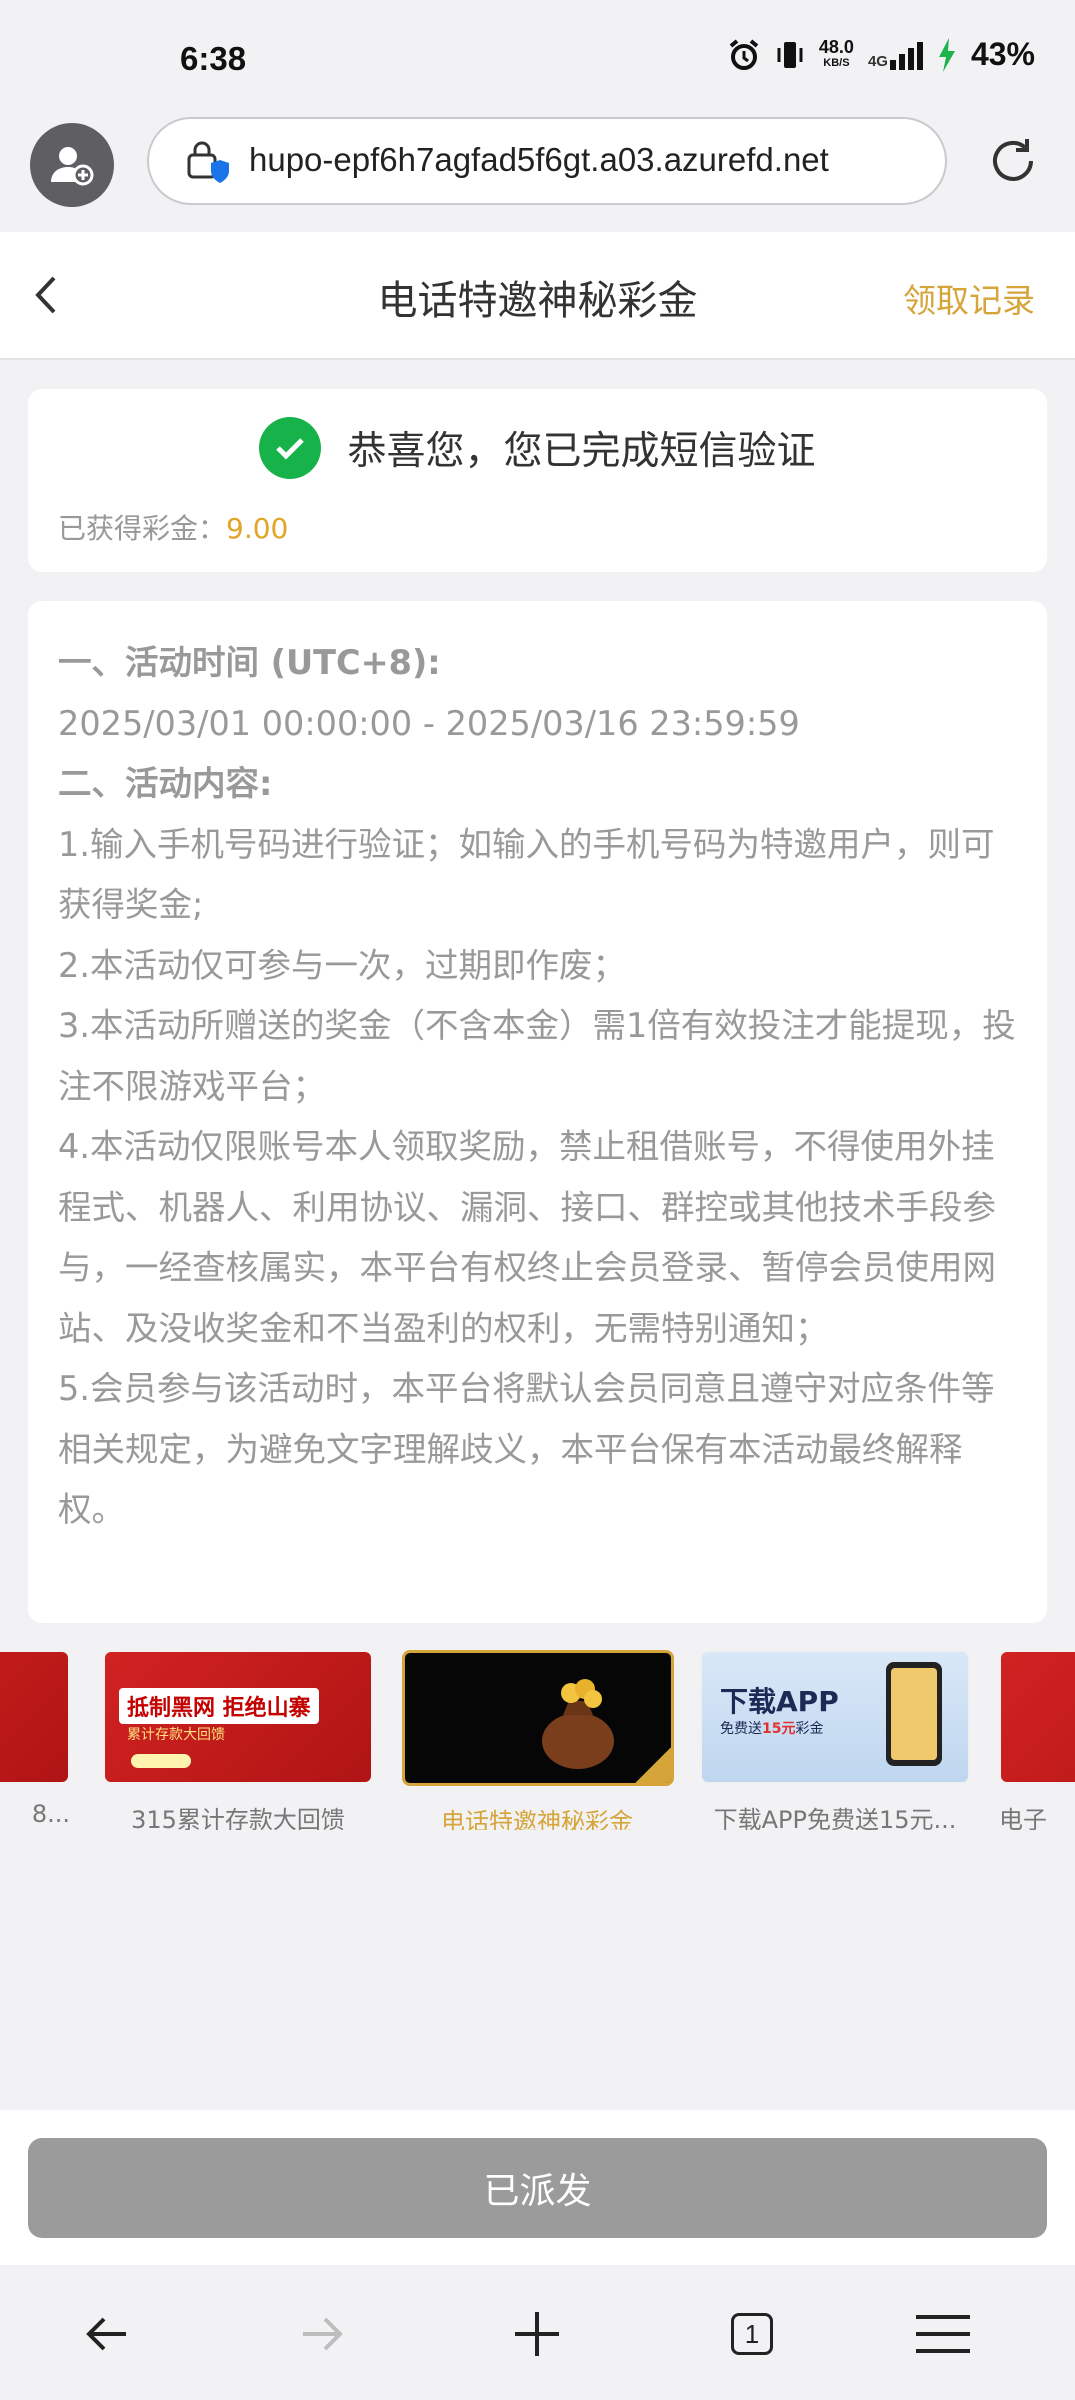  Describe the element at coordinates (790, 54) in the screenshot. I see `vibrate-icon` at that location.